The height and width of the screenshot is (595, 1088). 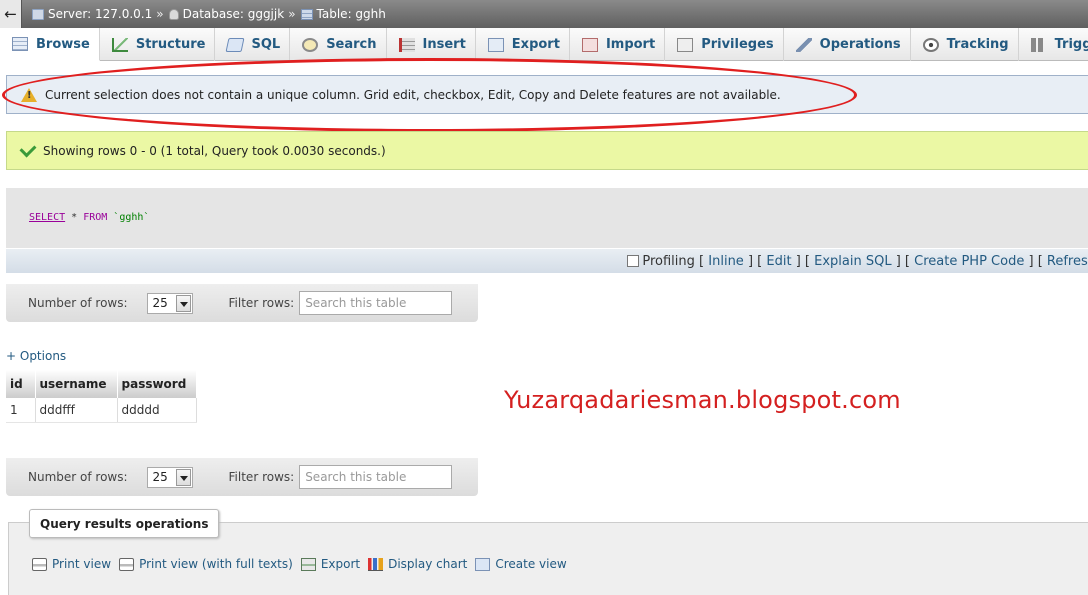 I want to click on tab-label: Import, so click(x=630, y=44).